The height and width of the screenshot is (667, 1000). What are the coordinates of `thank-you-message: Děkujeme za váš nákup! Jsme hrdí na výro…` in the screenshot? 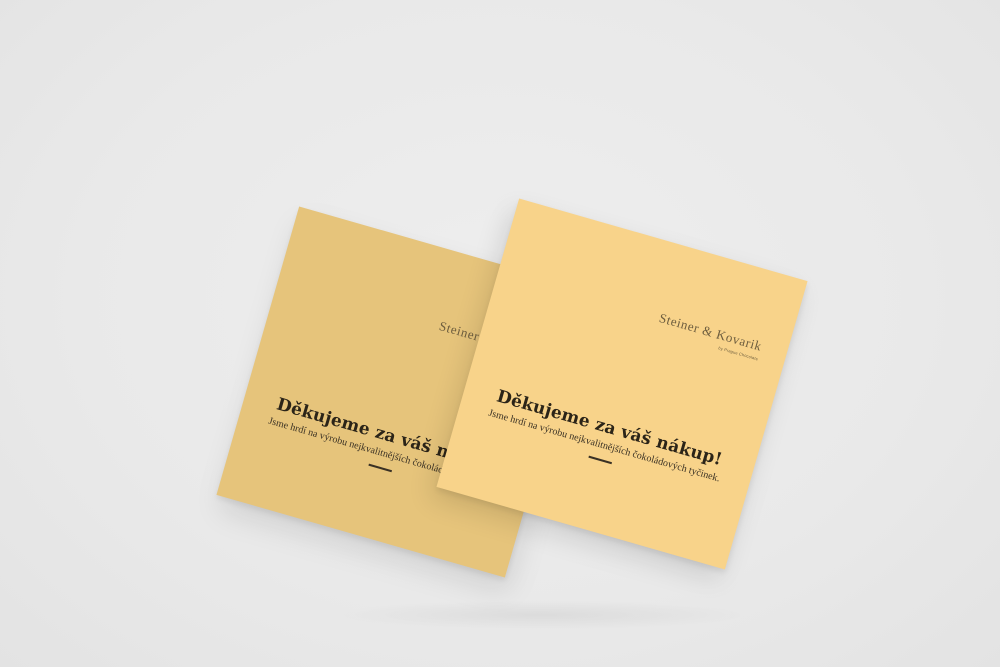 It's located at (606, 439).